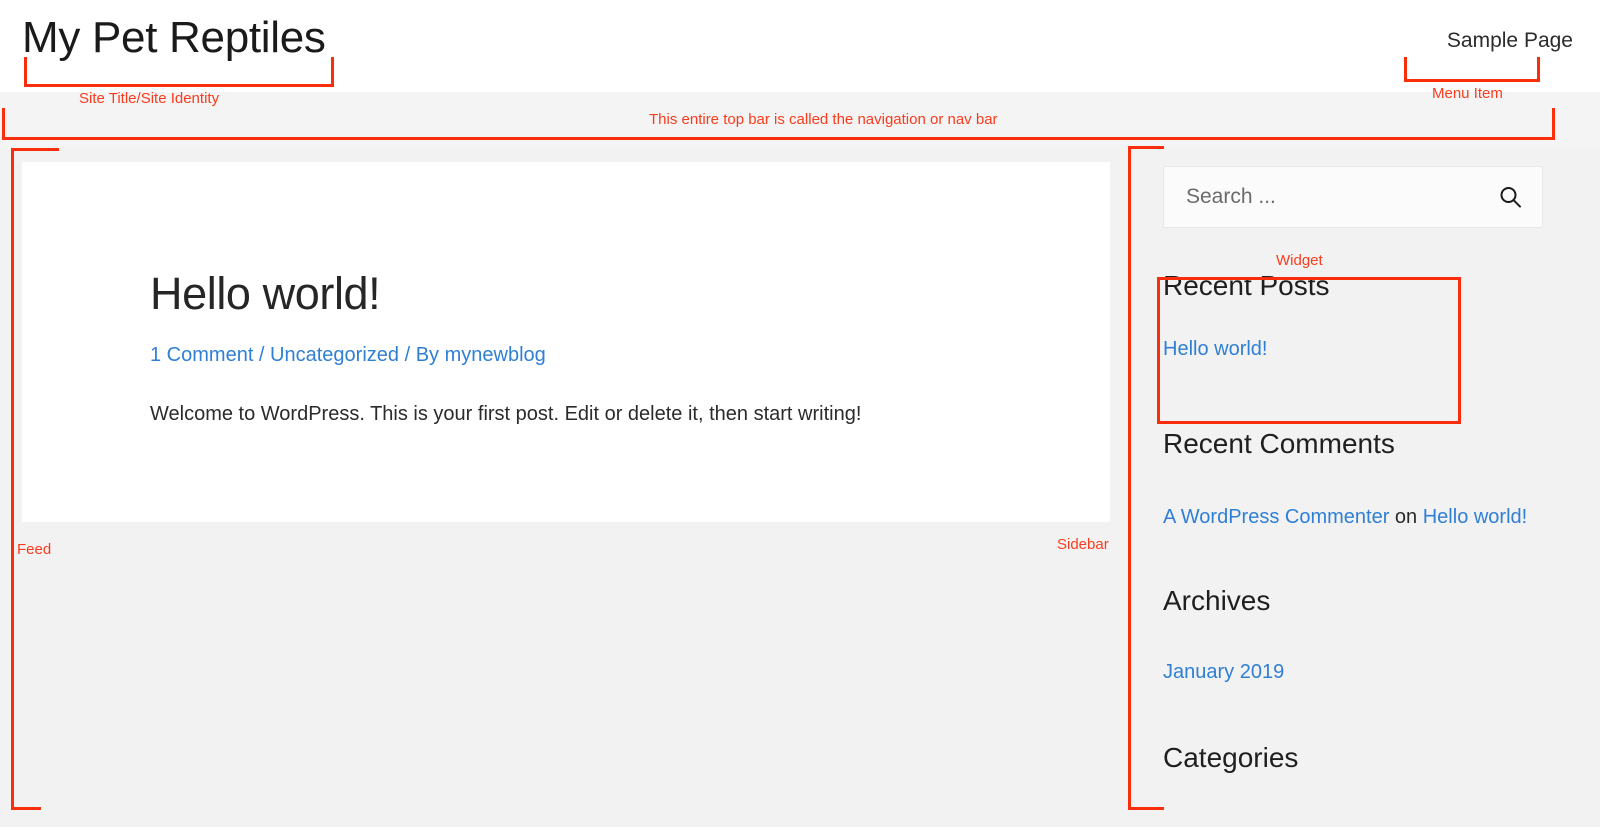 The height and width of the screenshot is (827, 1600). I want to click on navigation-bar, so click(800, 120).